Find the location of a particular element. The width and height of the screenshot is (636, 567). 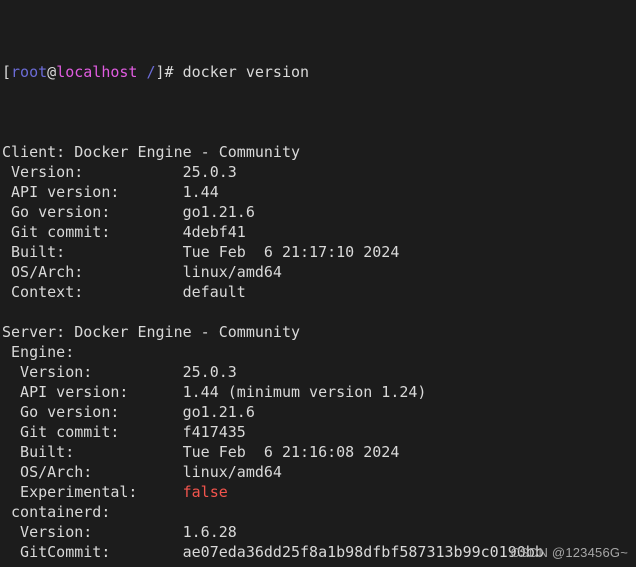

prompt-close-bracket: ]# is located at coordinates (169, 72).